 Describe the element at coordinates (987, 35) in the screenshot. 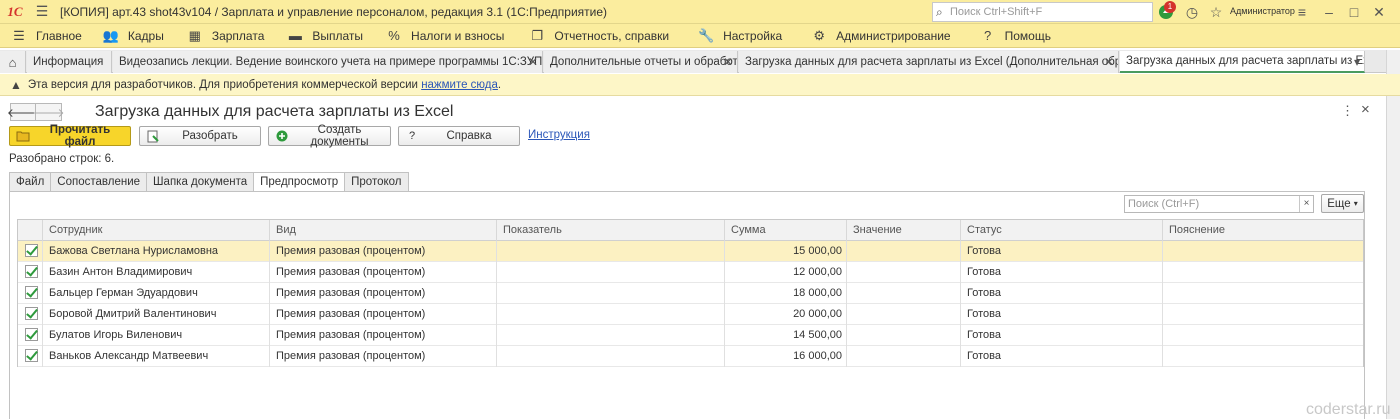

I see `help-icon: ?` at that location.